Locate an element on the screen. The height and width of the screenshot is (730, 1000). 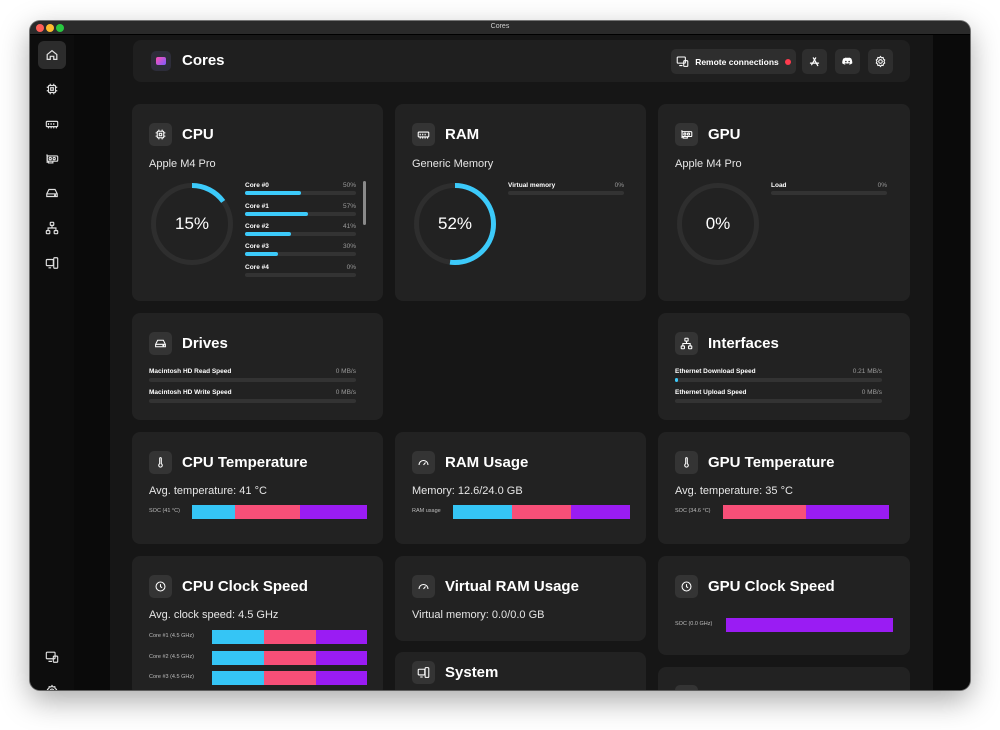
cpu-core-row: Core #0 50% is located at coordinates (300, 192).